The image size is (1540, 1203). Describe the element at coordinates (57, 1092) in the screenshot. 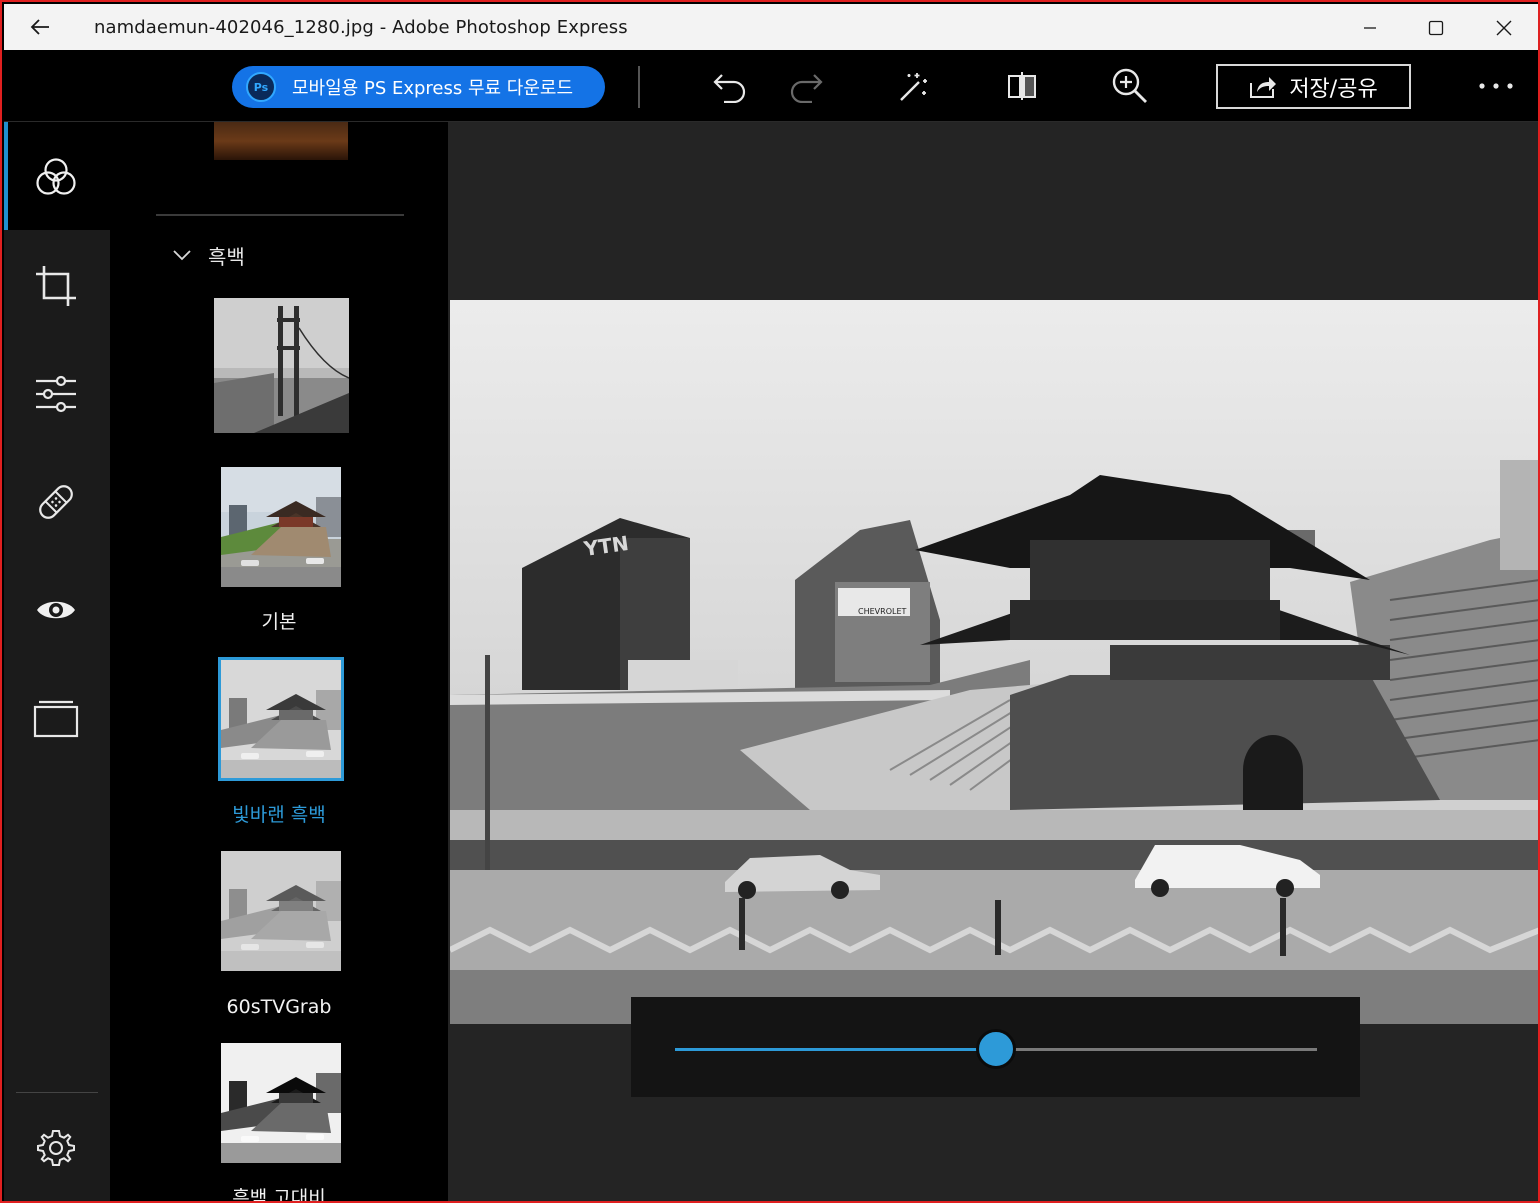

I see `rail-divider` at that location.